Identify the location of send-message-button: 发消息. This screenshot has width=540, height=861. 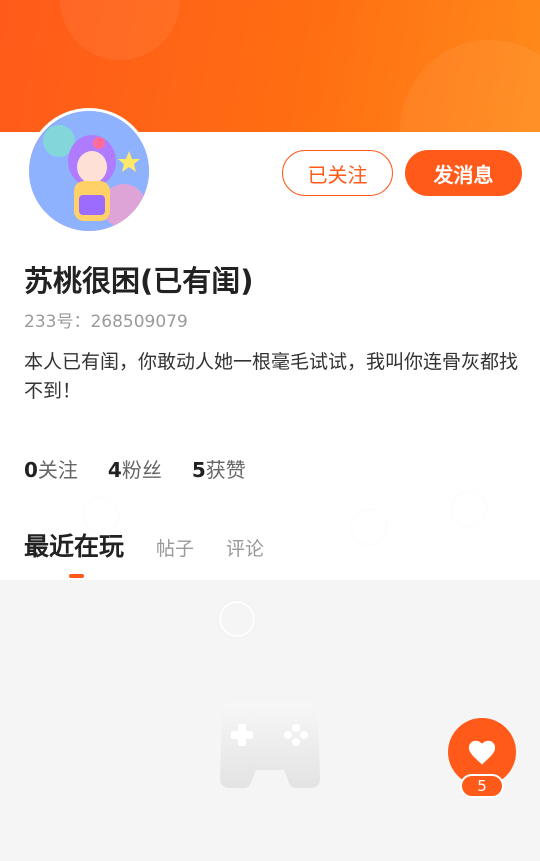
(463, 173).